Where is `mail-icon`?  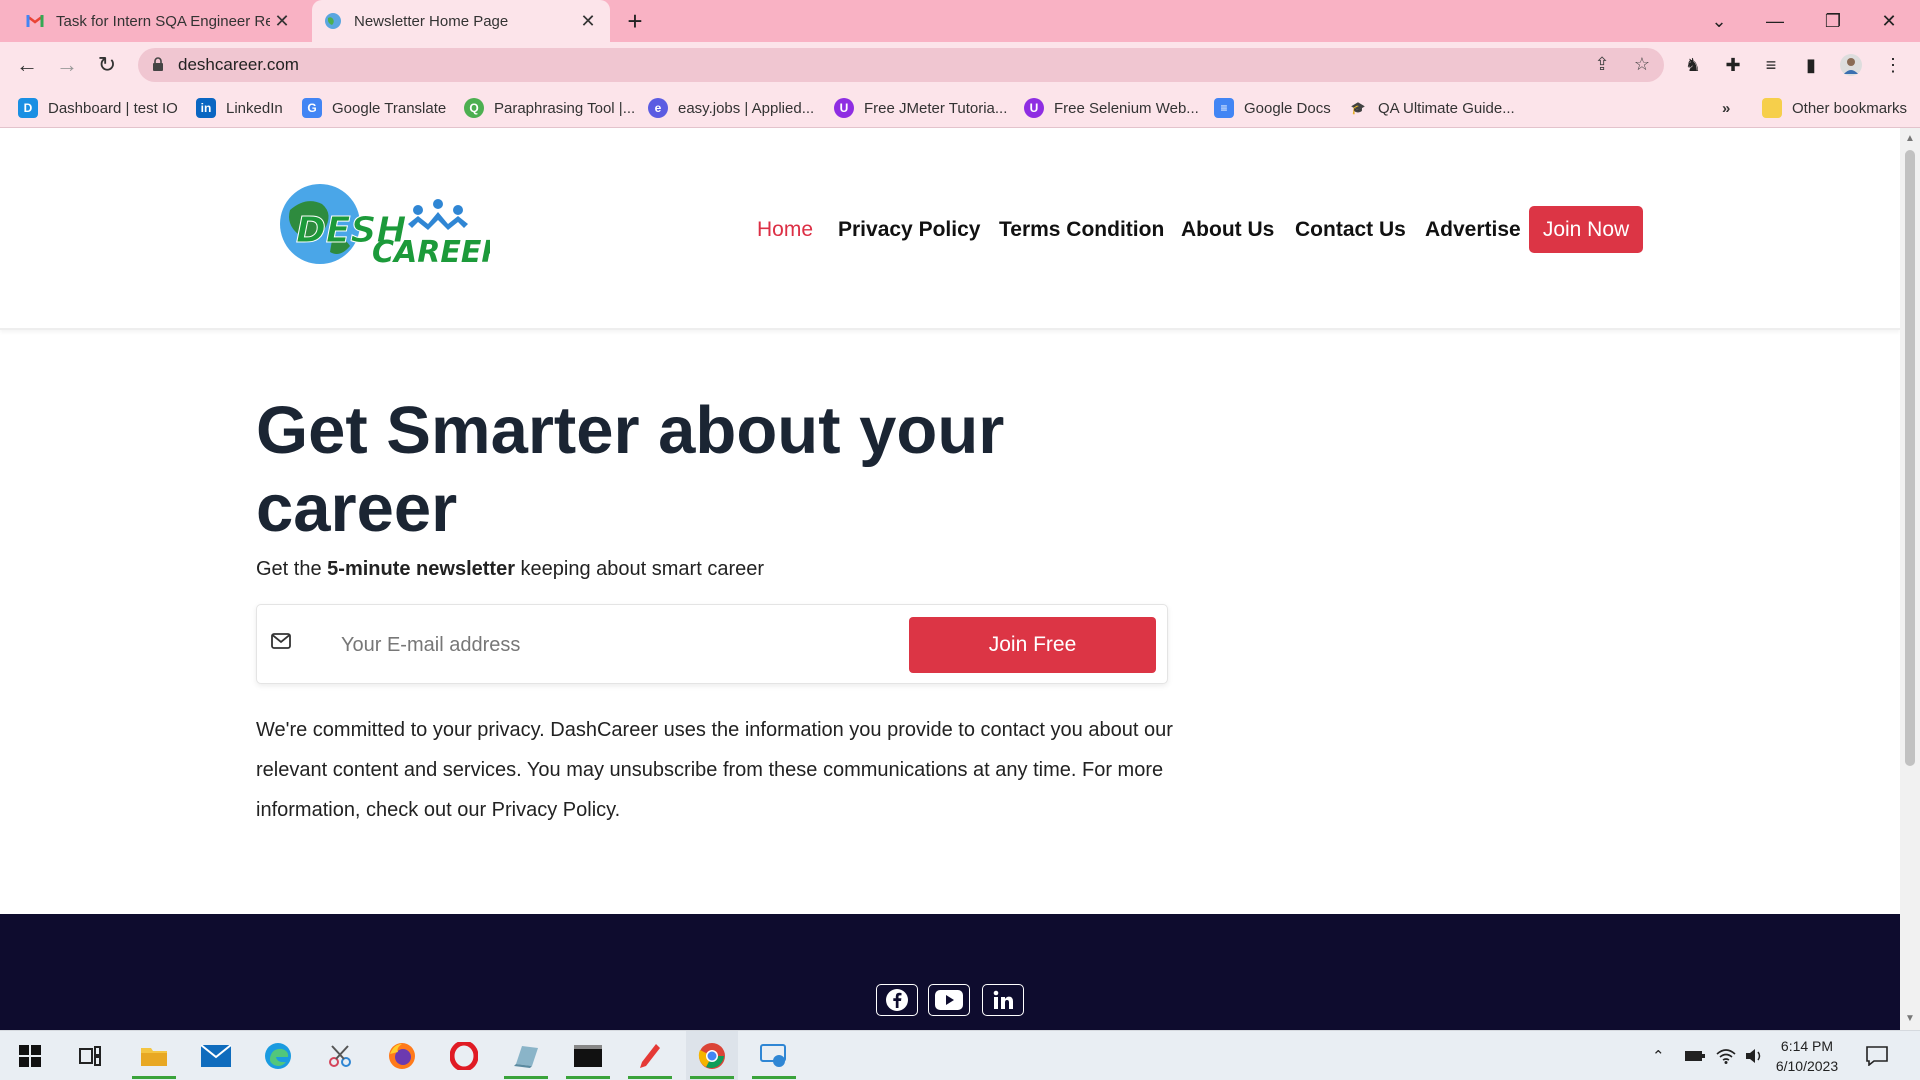 mail-icon is located at coordinates (216, 1055).